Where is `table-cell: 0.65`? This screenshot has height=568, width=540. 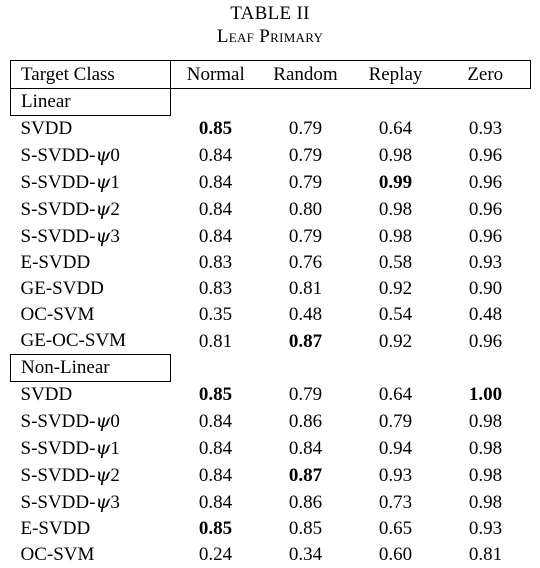 table-cell: 0.65 is located at coordinates (396, 529).